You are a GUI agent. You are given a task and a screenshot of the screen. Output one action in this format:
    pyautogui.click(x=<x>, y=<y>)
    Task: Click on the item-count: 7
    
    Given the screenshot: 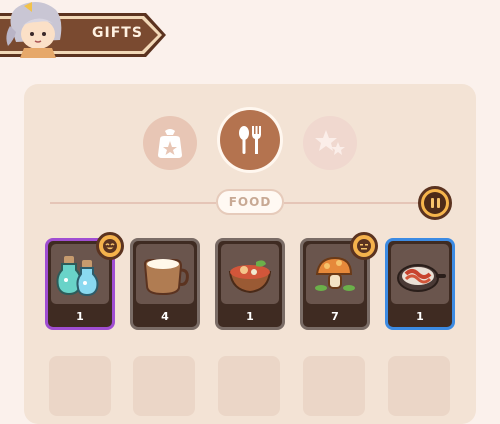 What is the action you would take?
    pyautogui.click(x=335, y=316)
    